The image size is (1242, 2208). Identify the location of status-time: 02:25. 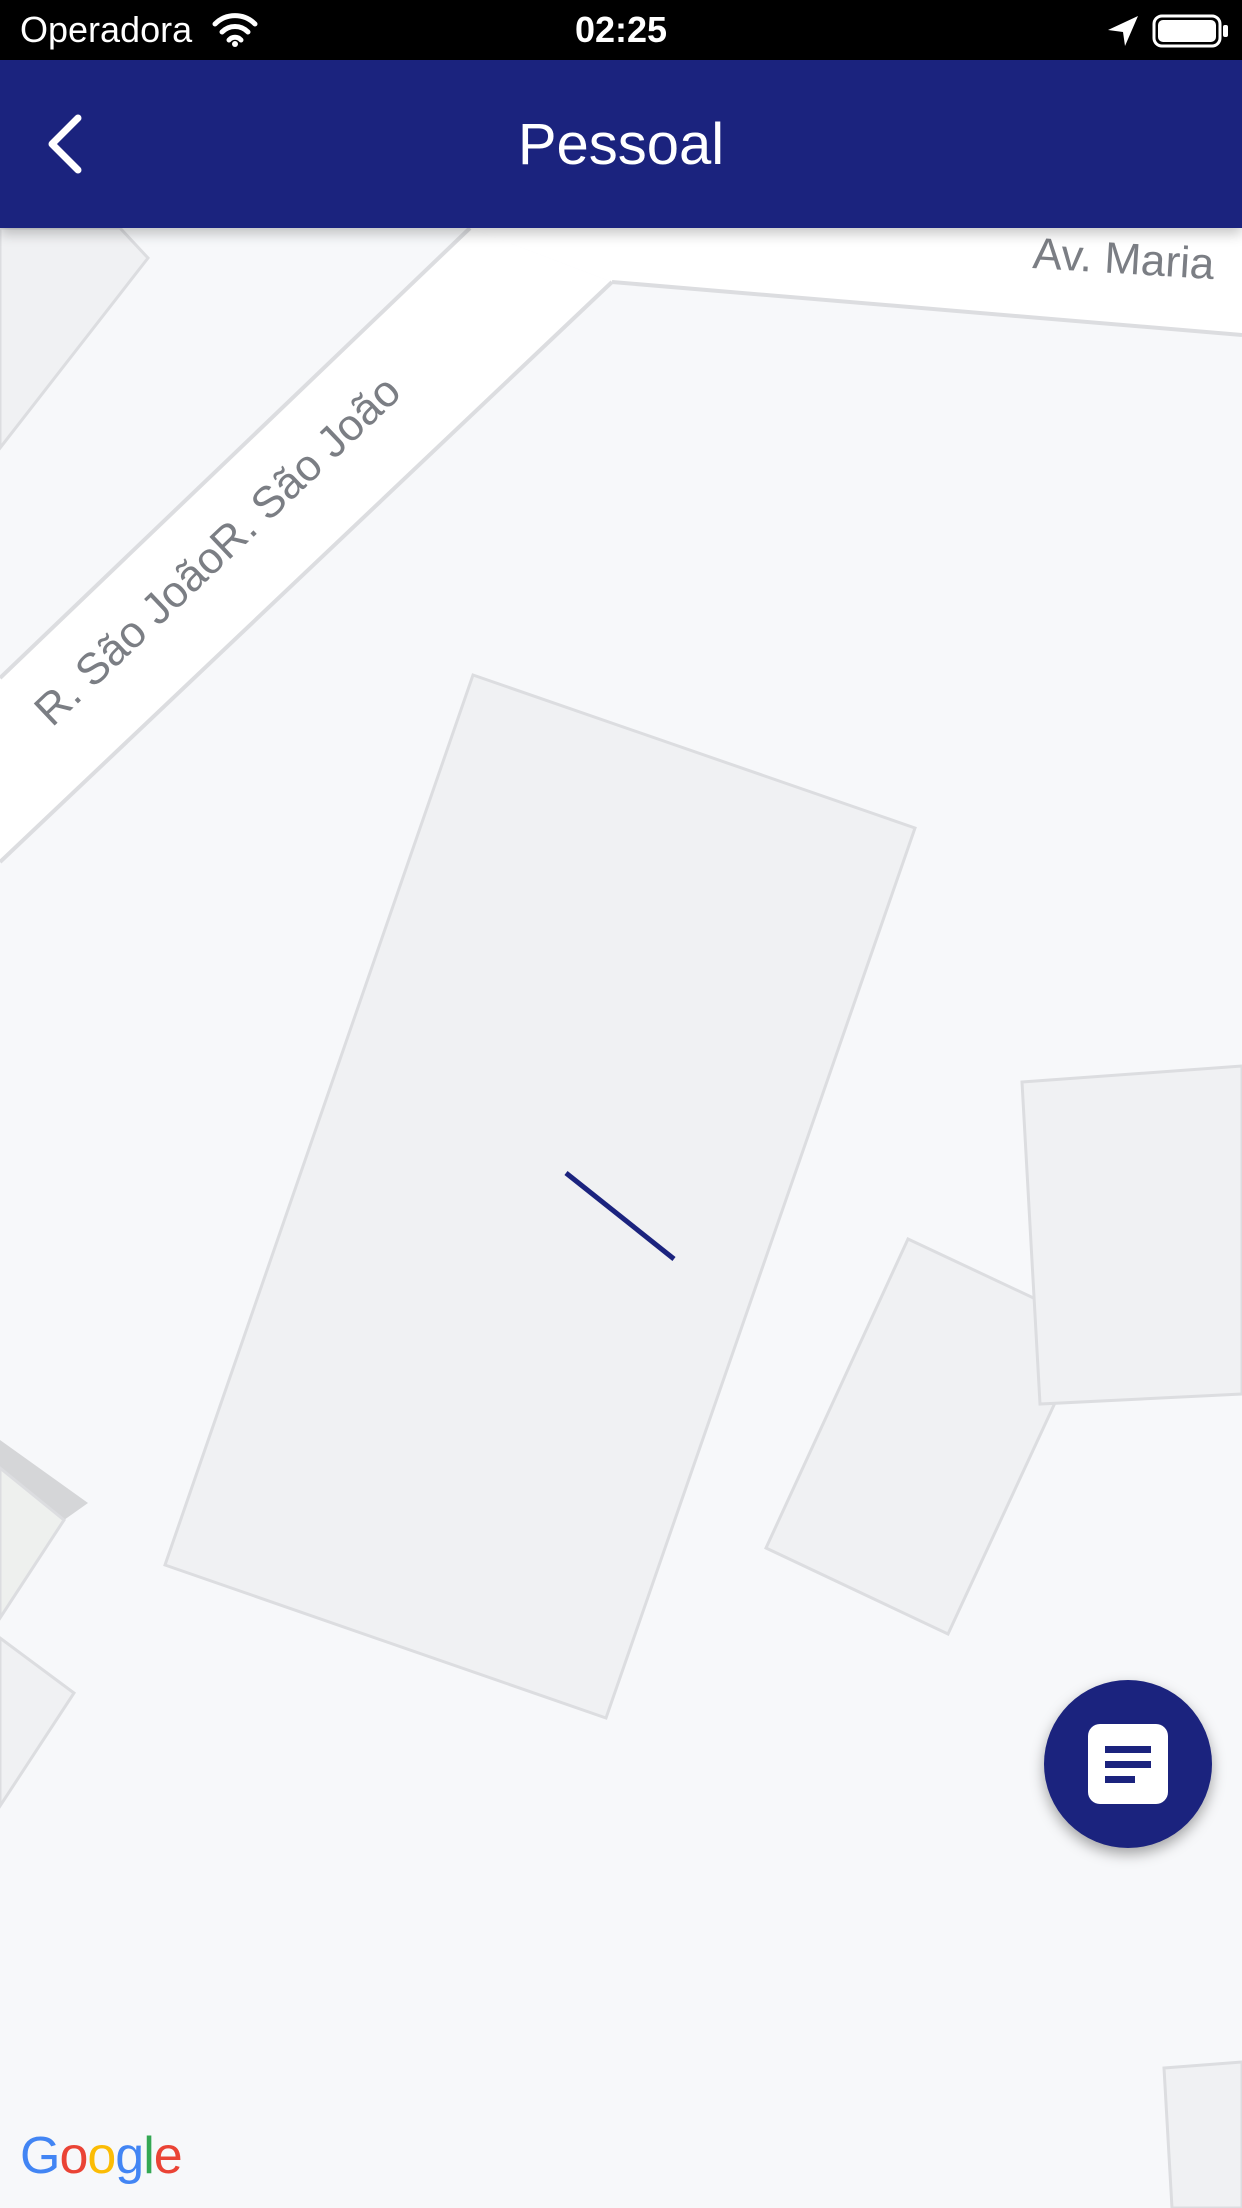
(621, 29).